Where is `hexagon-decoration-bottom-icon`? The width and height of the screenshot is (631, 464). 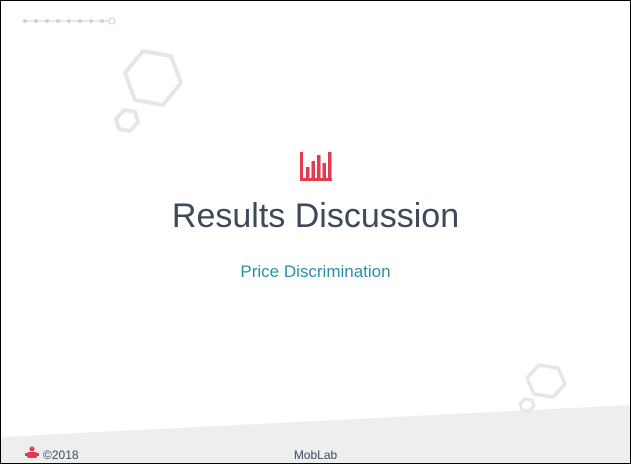 hexagon-decoration-bottom-icon is located at coordinates (543, 388).